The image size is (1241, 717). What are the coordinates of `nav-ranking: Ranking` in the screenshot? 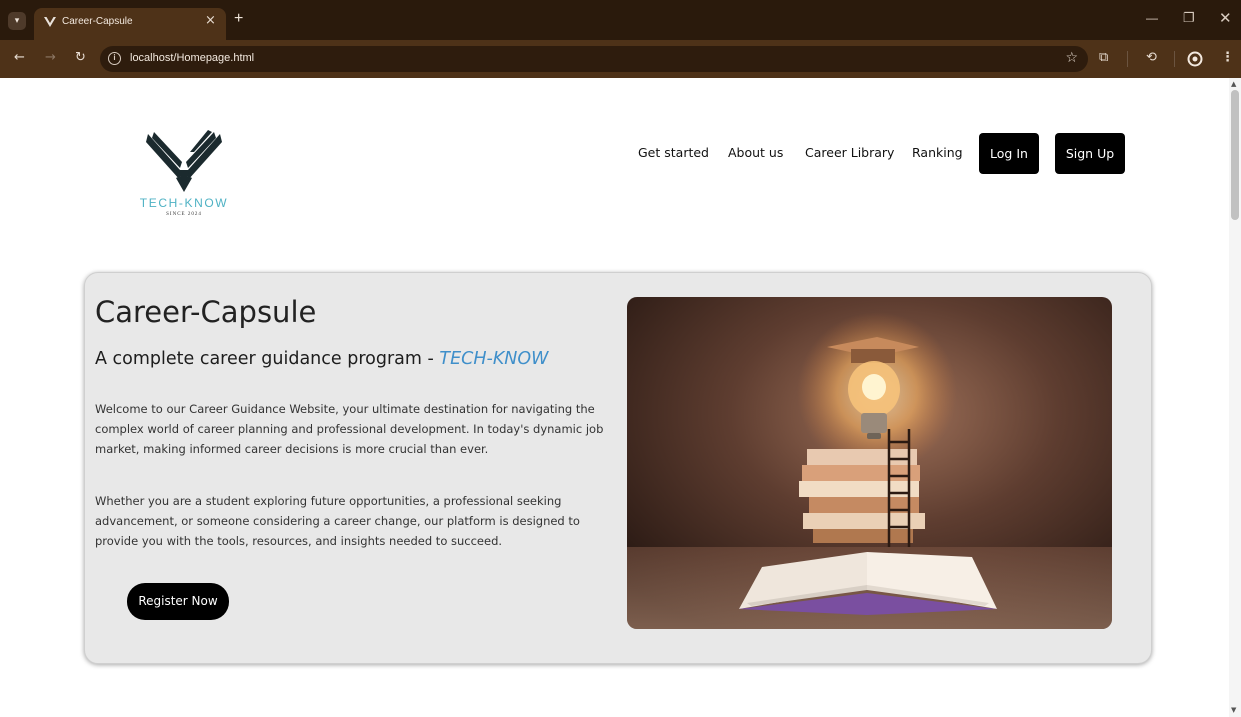 It's located at (937, 152).